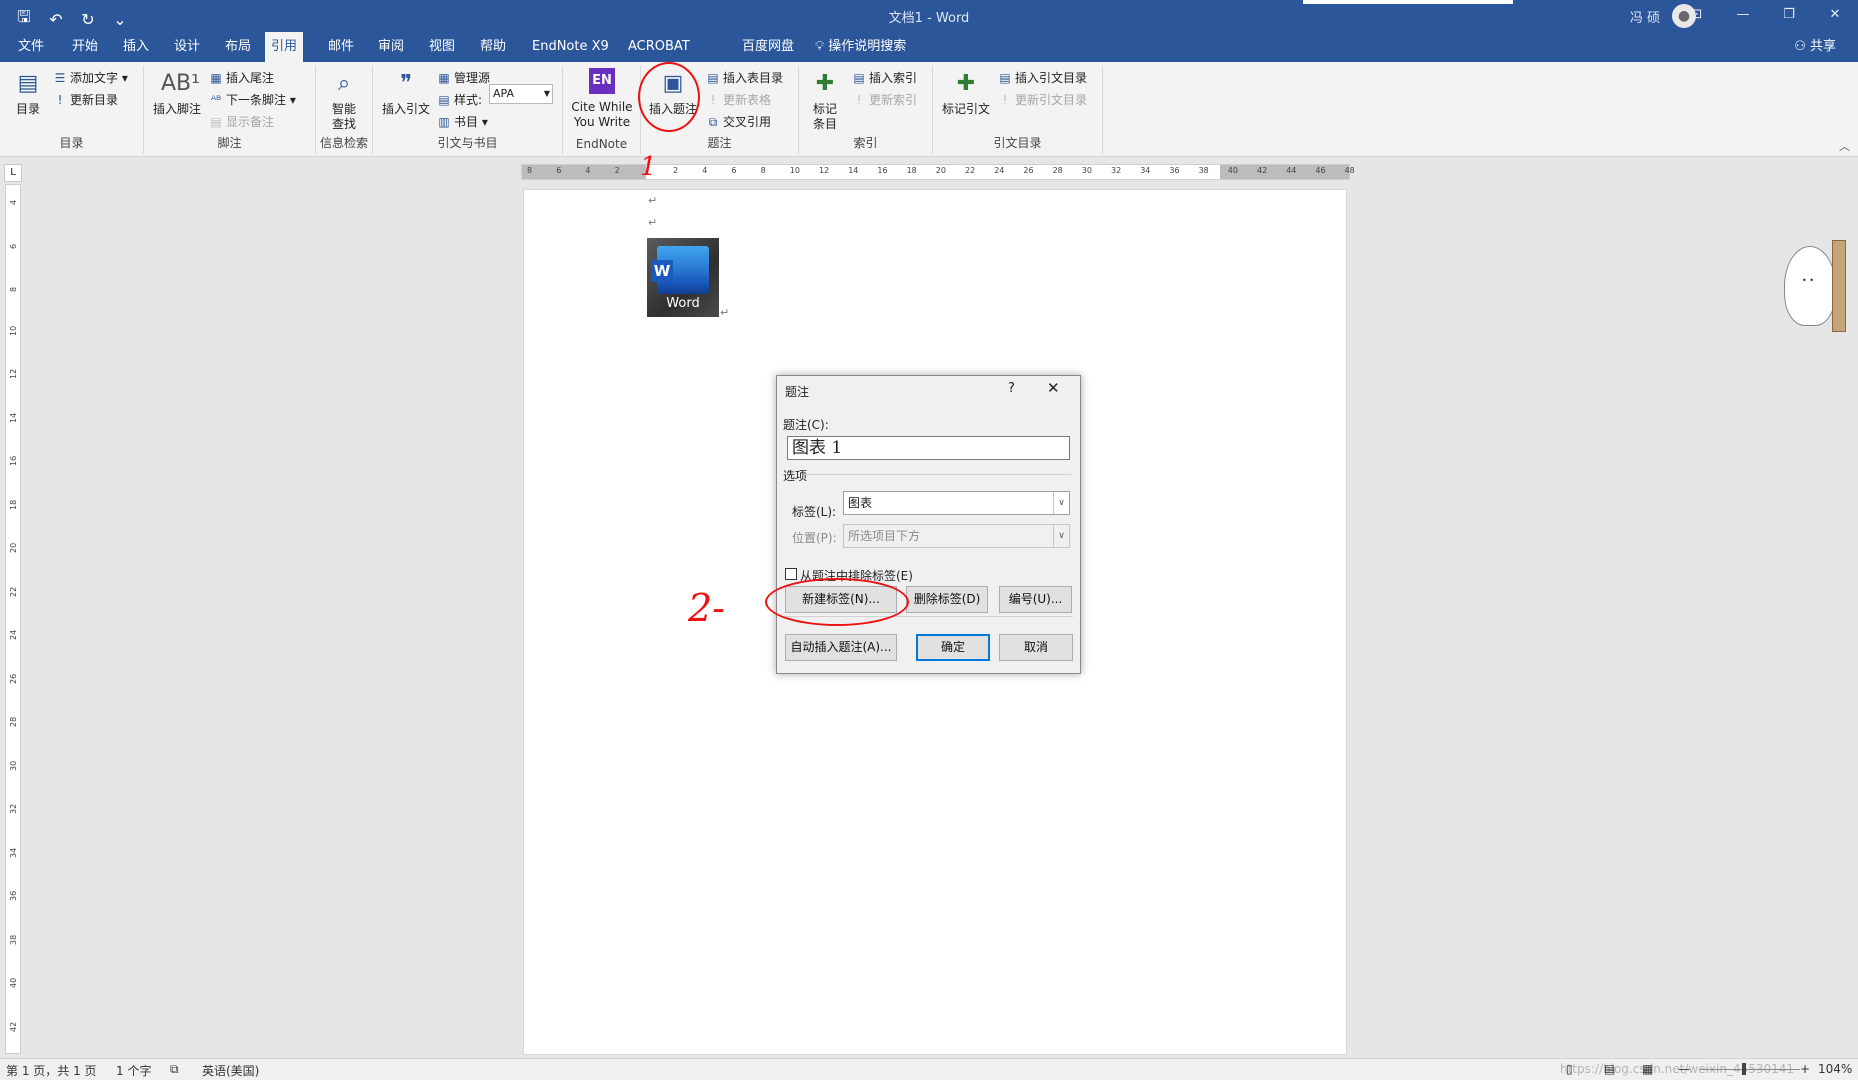  I want to click on toc-button: ▤ 目录, so click(28, 92).